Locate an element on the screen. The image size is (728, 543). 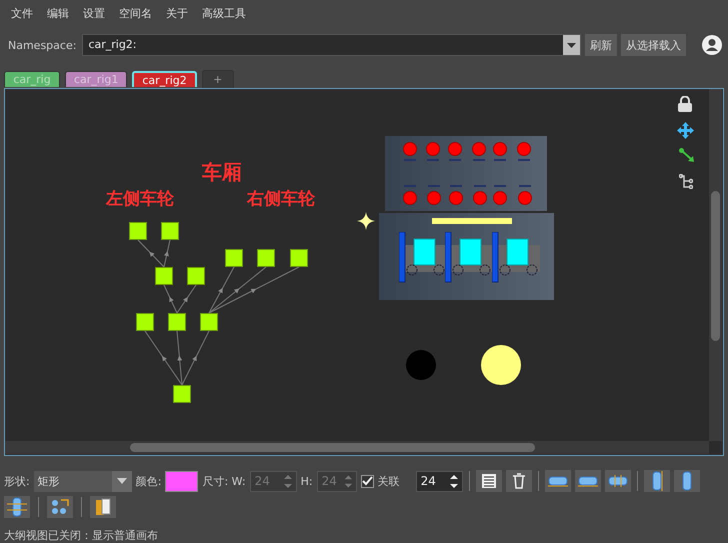
shape-label: 形状: is located at coordinates (17, 481).